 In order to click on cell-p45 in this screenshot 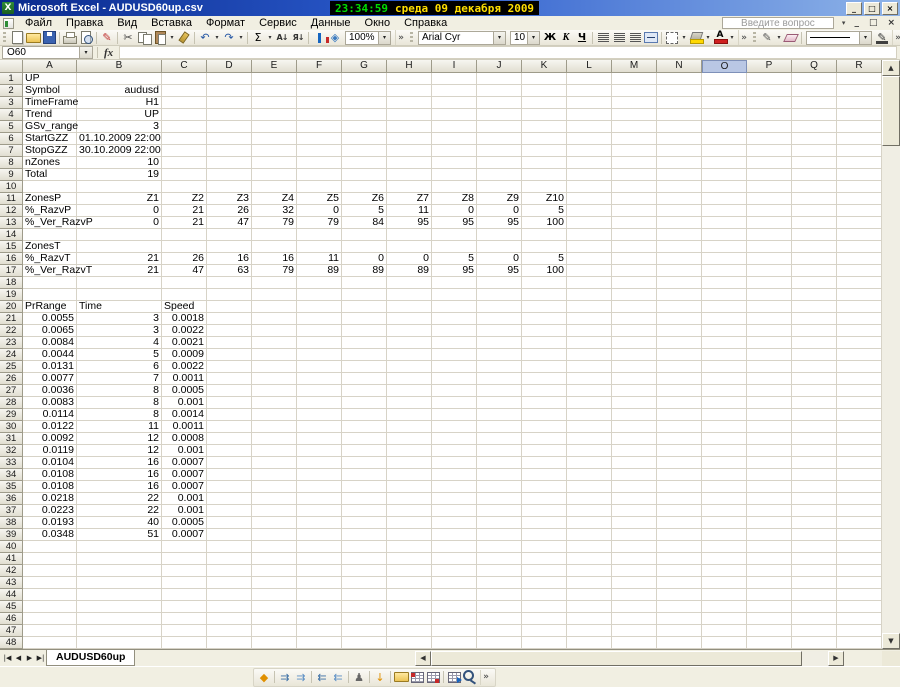, I will do `click(769, 607)`.